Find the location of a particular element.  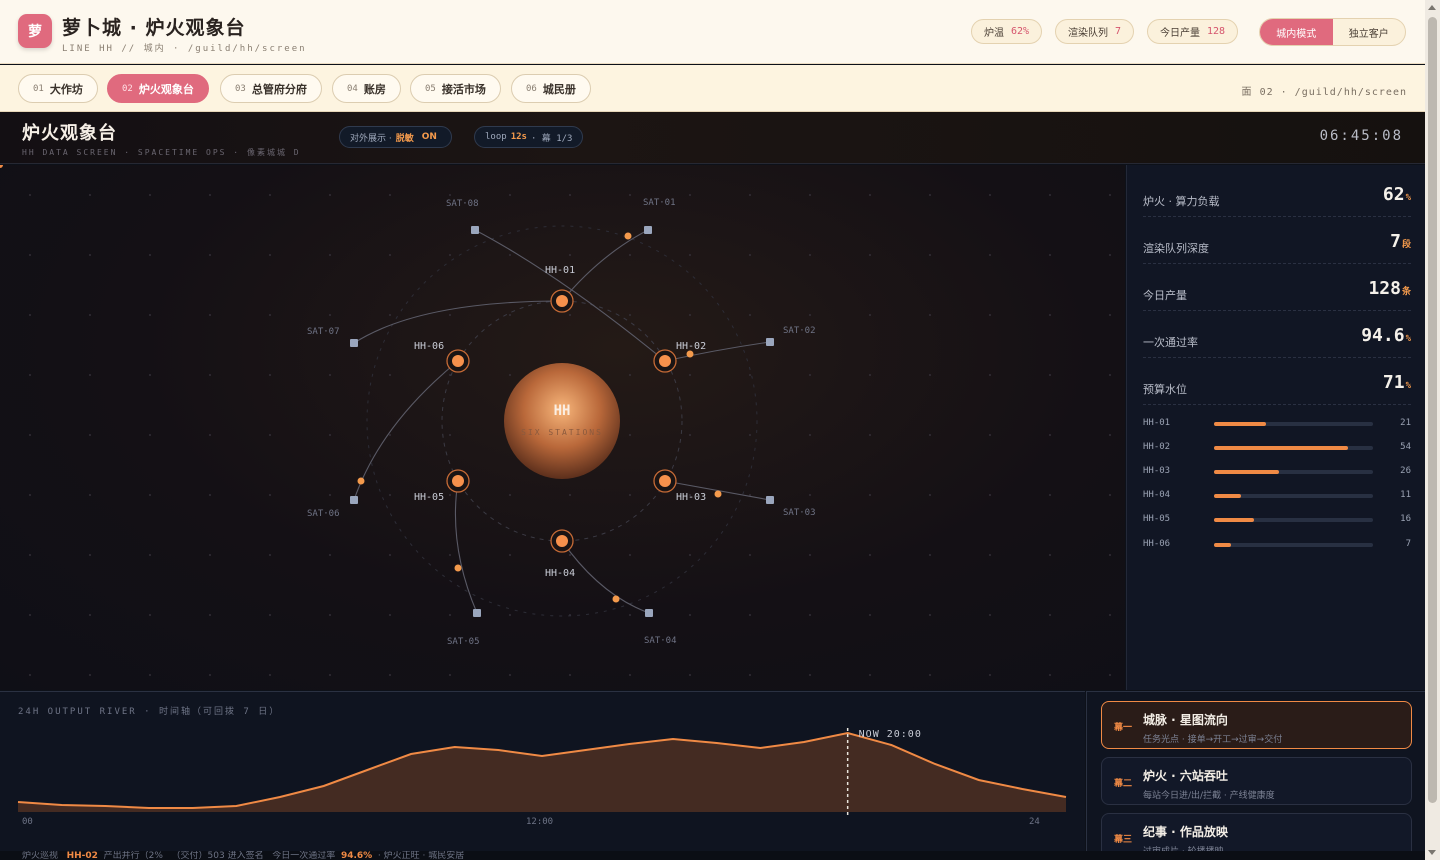

station-node-hh03 is located at coordinates (665, 481).